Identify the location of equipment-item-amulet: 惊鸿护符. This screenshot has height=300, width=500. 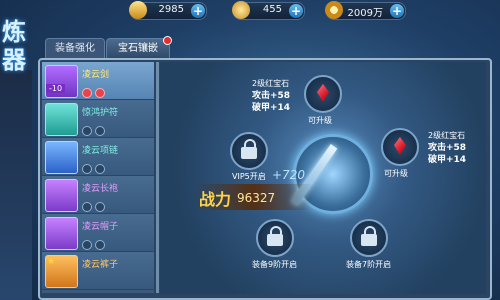
(98, 119).